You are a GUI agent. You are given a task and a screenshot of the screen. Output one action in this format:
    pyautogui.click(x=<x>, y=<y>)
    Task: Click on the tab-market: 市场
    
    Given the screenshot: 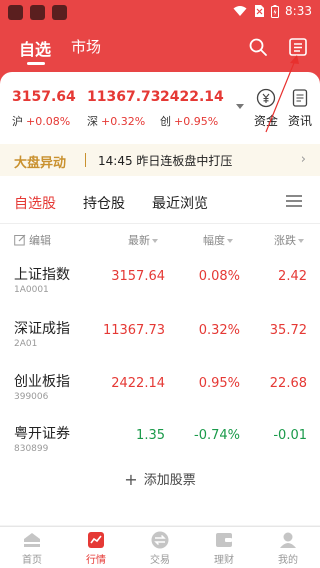 What is the action you would take?
    pyautogui.click(x=86, y=46)
    